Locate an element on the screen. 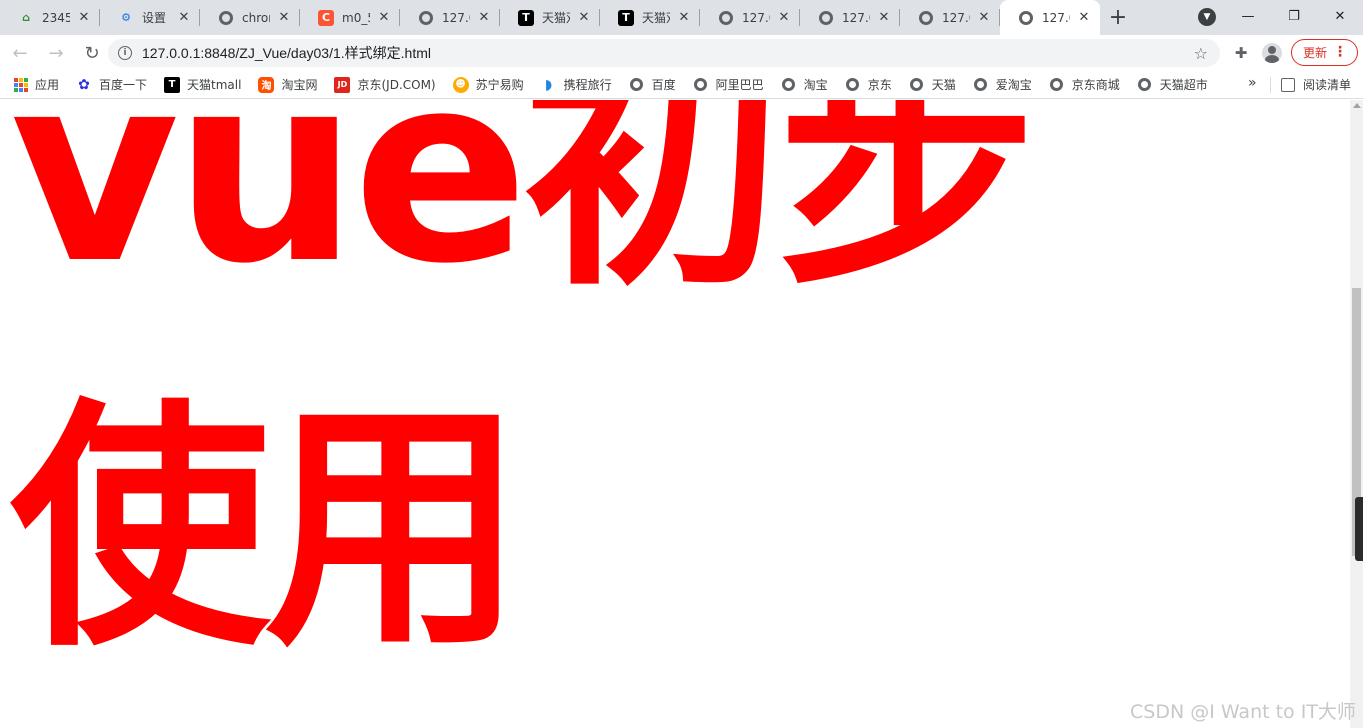 This screenshot has height=728, width=1363. side-panel-handle is located at coordinates (1359, 529).